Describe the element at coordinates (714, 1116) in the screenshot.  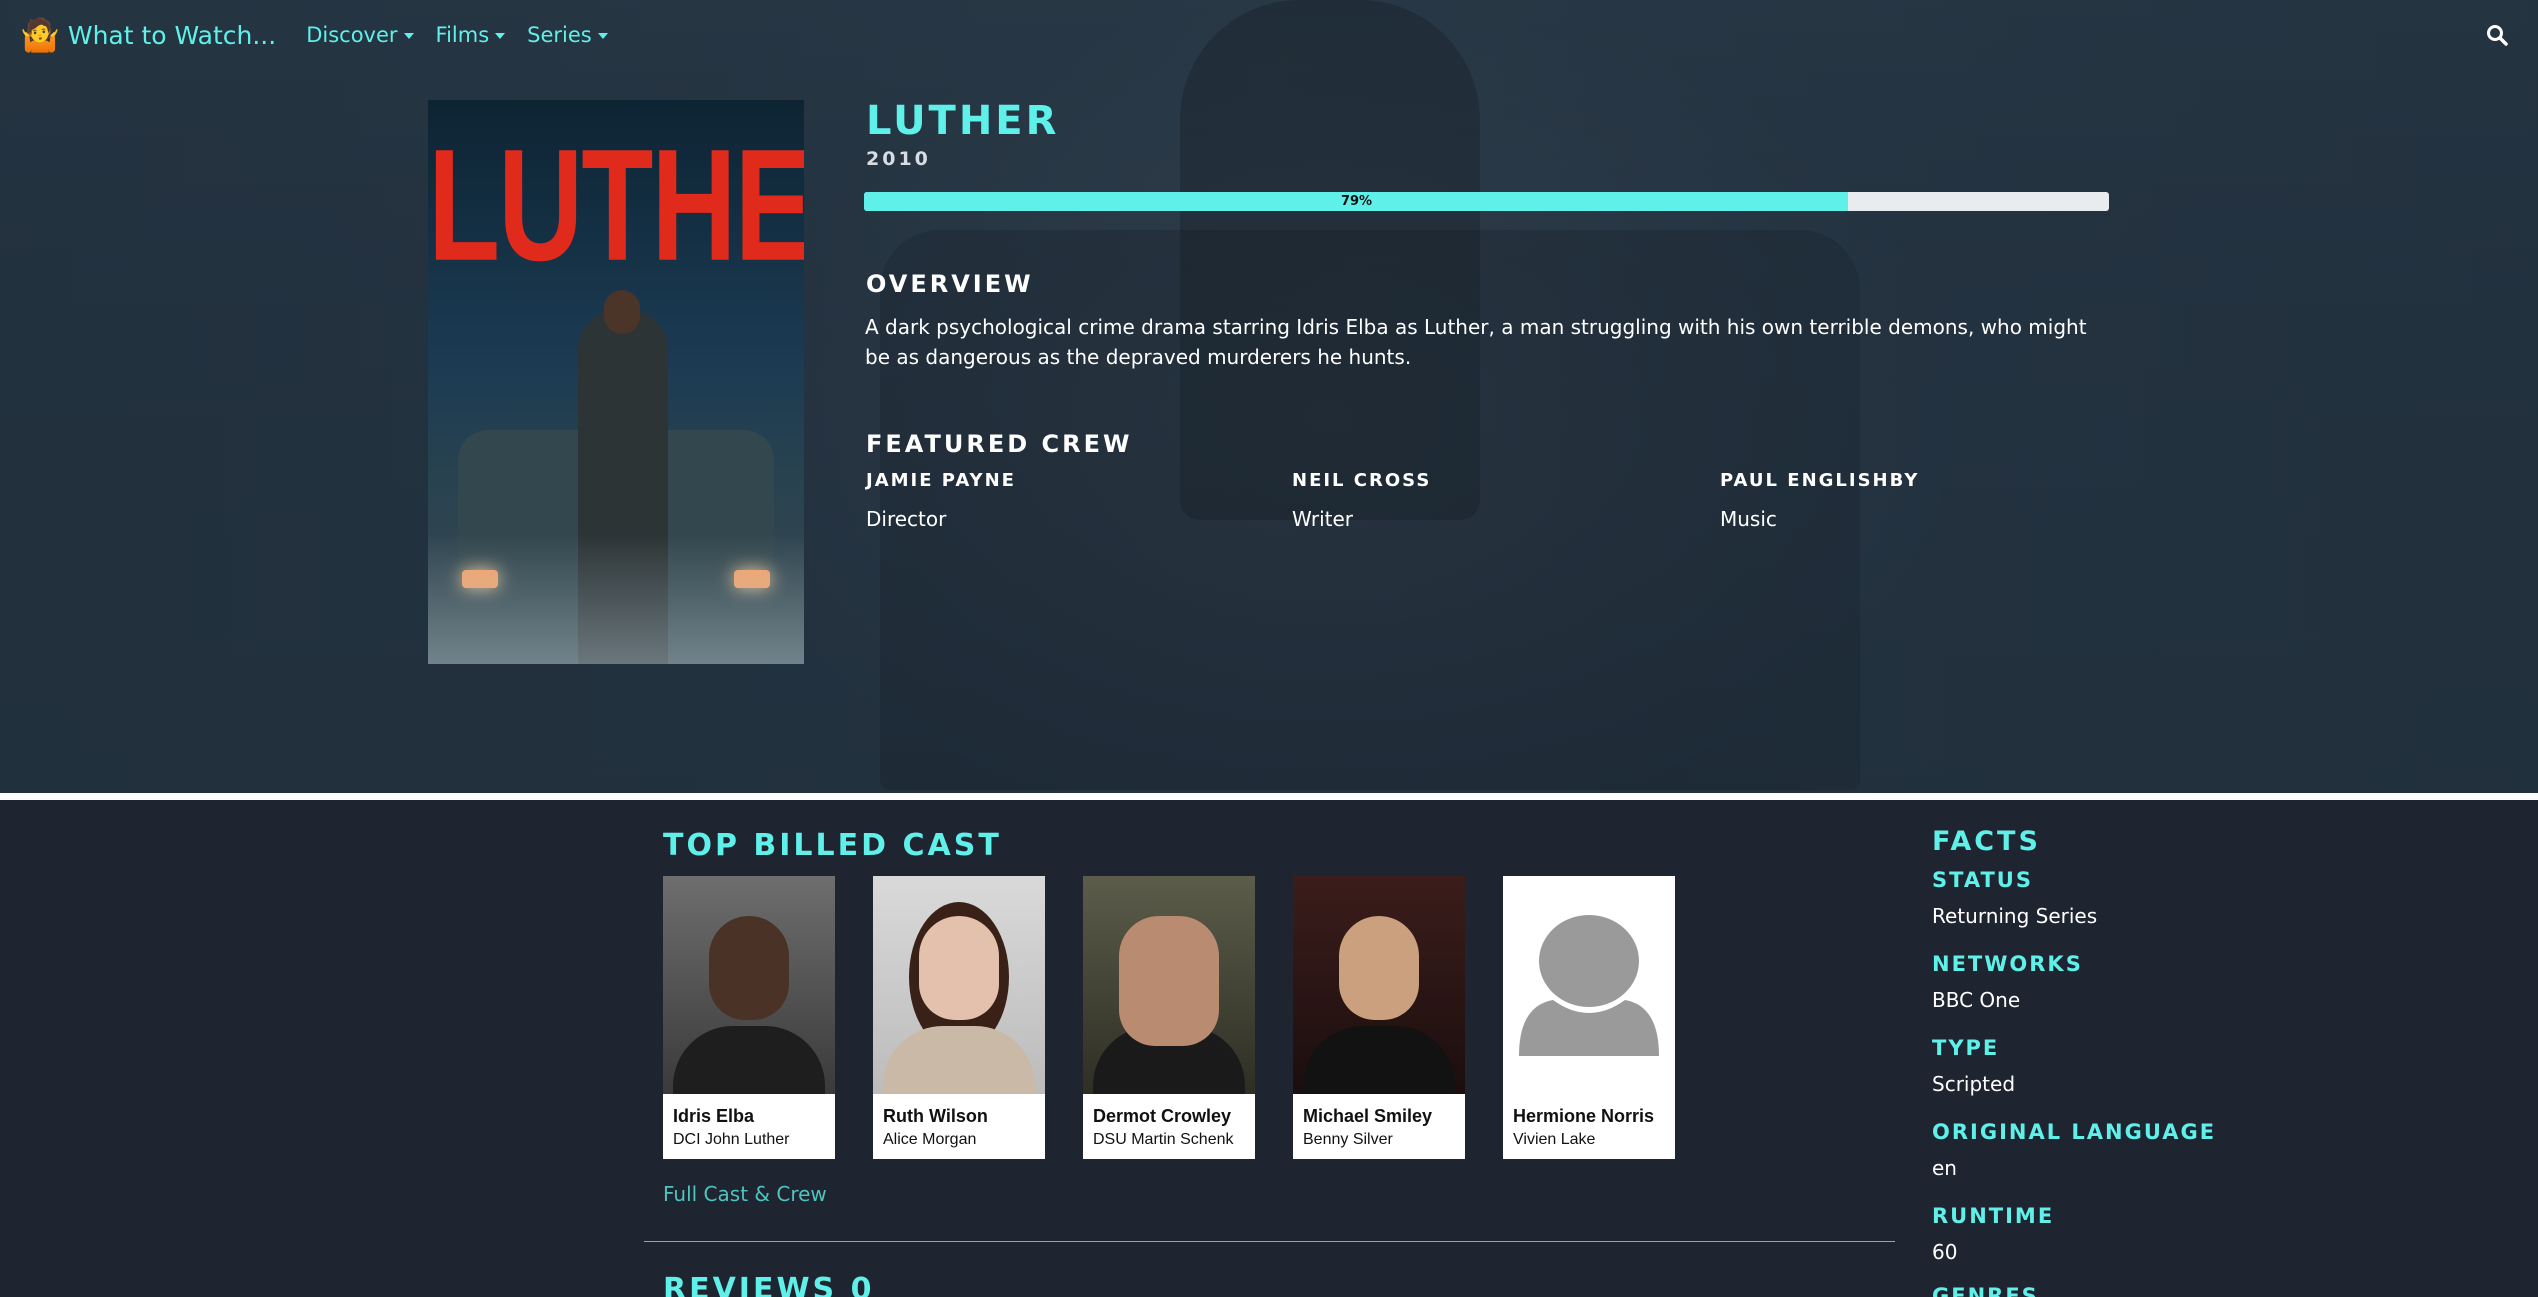
I see `cast-name: Idris Elba` at that location.